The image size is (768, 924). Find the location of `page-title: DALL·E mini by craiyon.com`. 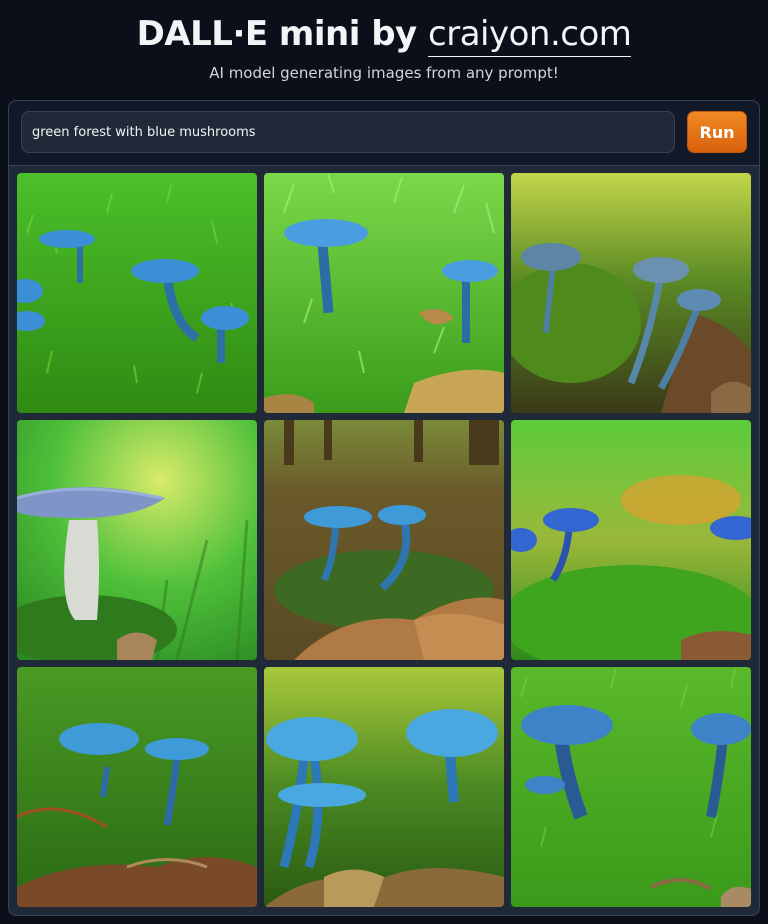

page-title: DALL·E mini by craiyon.com is located at coordinates (384, 34).